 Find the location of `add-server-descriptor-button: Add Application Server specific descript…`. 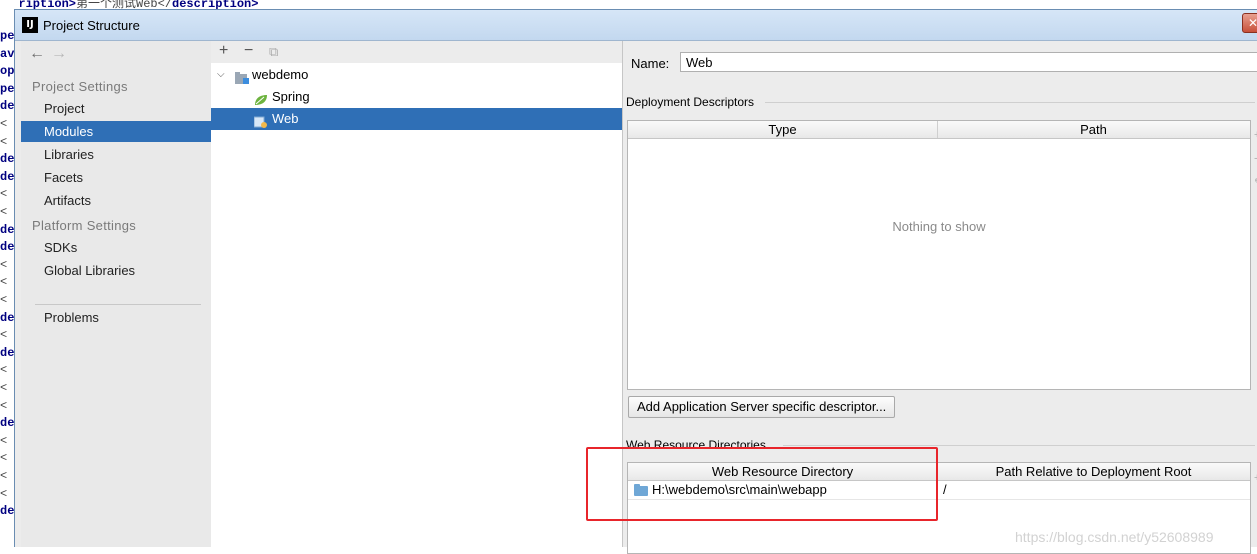

add-server-descriptor-button: Add Application Server specific descript… is located at coordinates (762, 407).